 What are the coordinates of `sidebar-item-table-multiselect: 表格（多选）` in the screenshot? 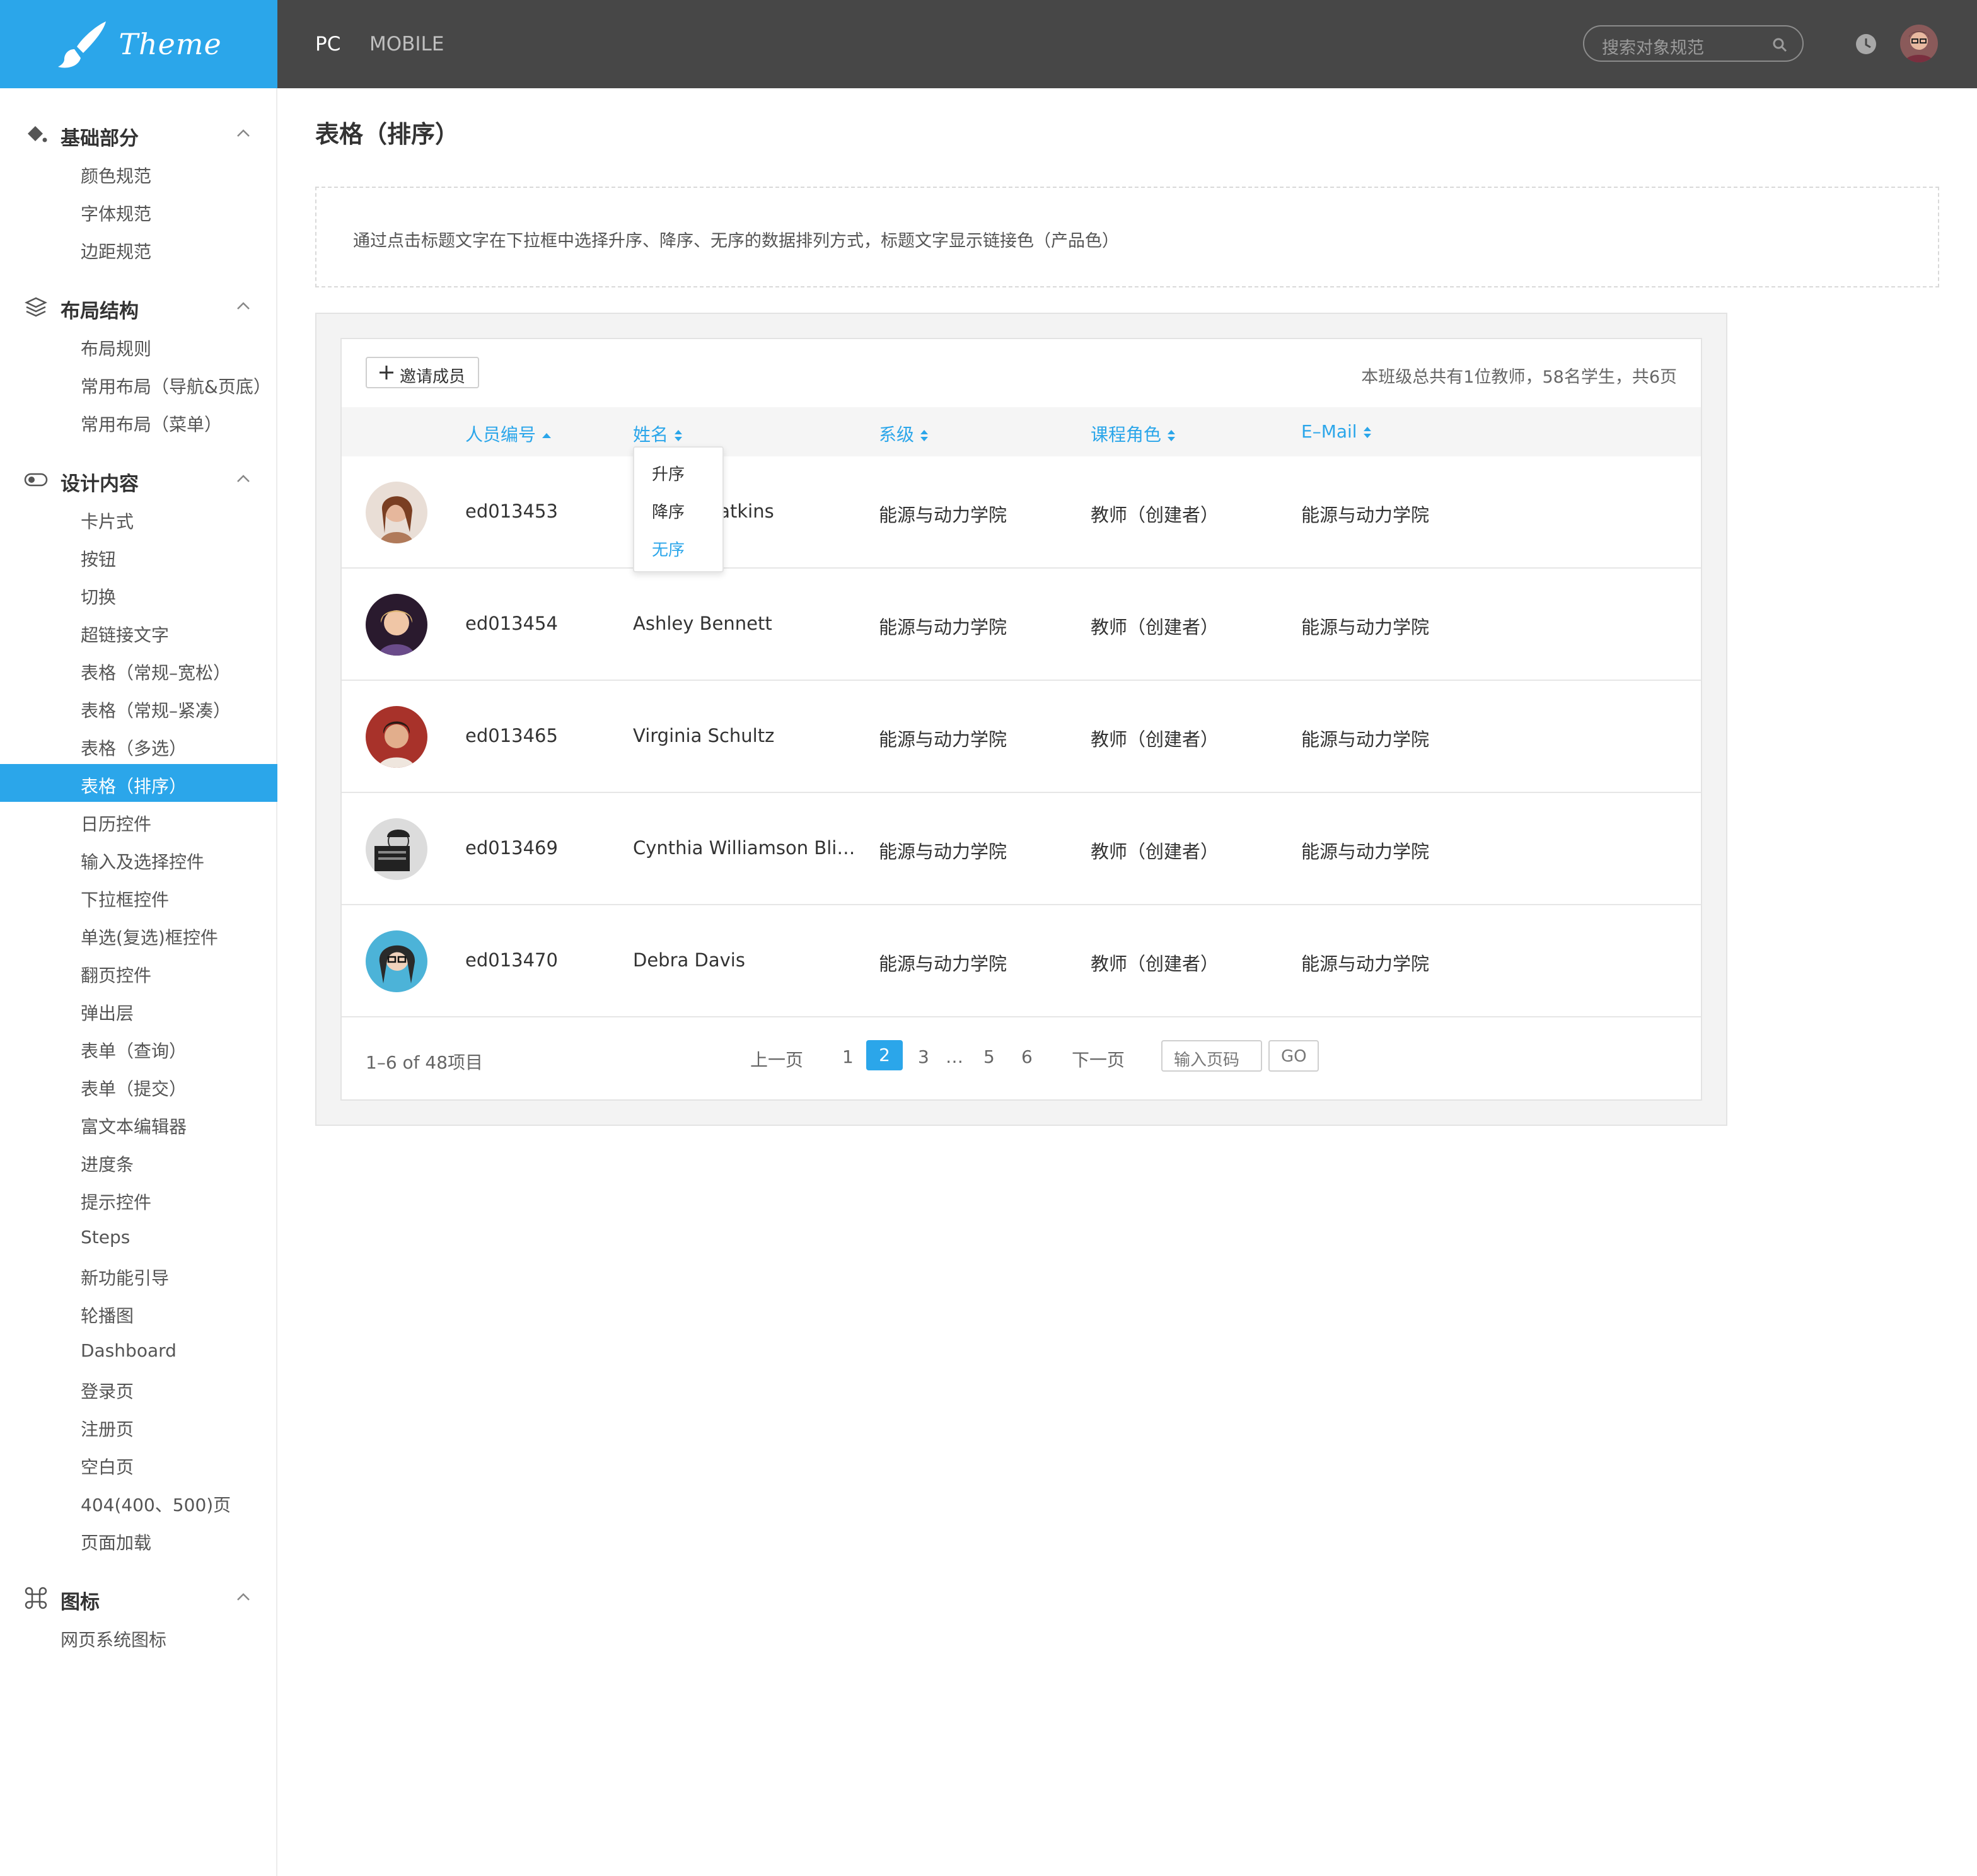 It's located at (138, 745).